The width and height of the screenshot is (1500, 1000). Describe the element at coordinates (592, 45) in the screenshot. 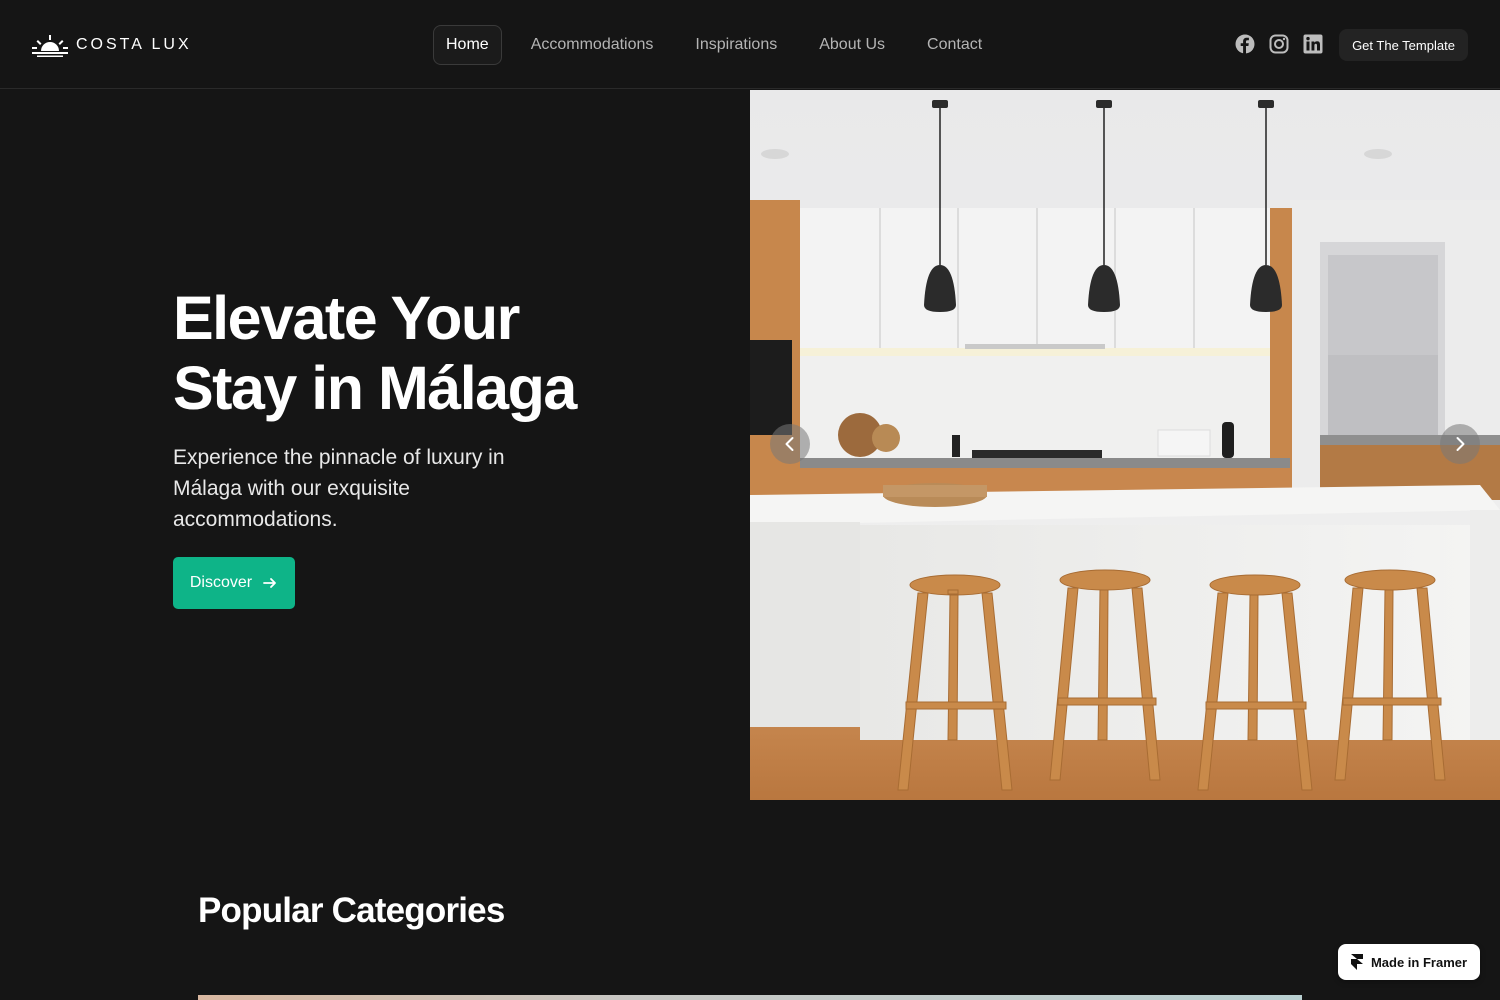

I see `nav-item-accommodations: Accommodations` at that location.